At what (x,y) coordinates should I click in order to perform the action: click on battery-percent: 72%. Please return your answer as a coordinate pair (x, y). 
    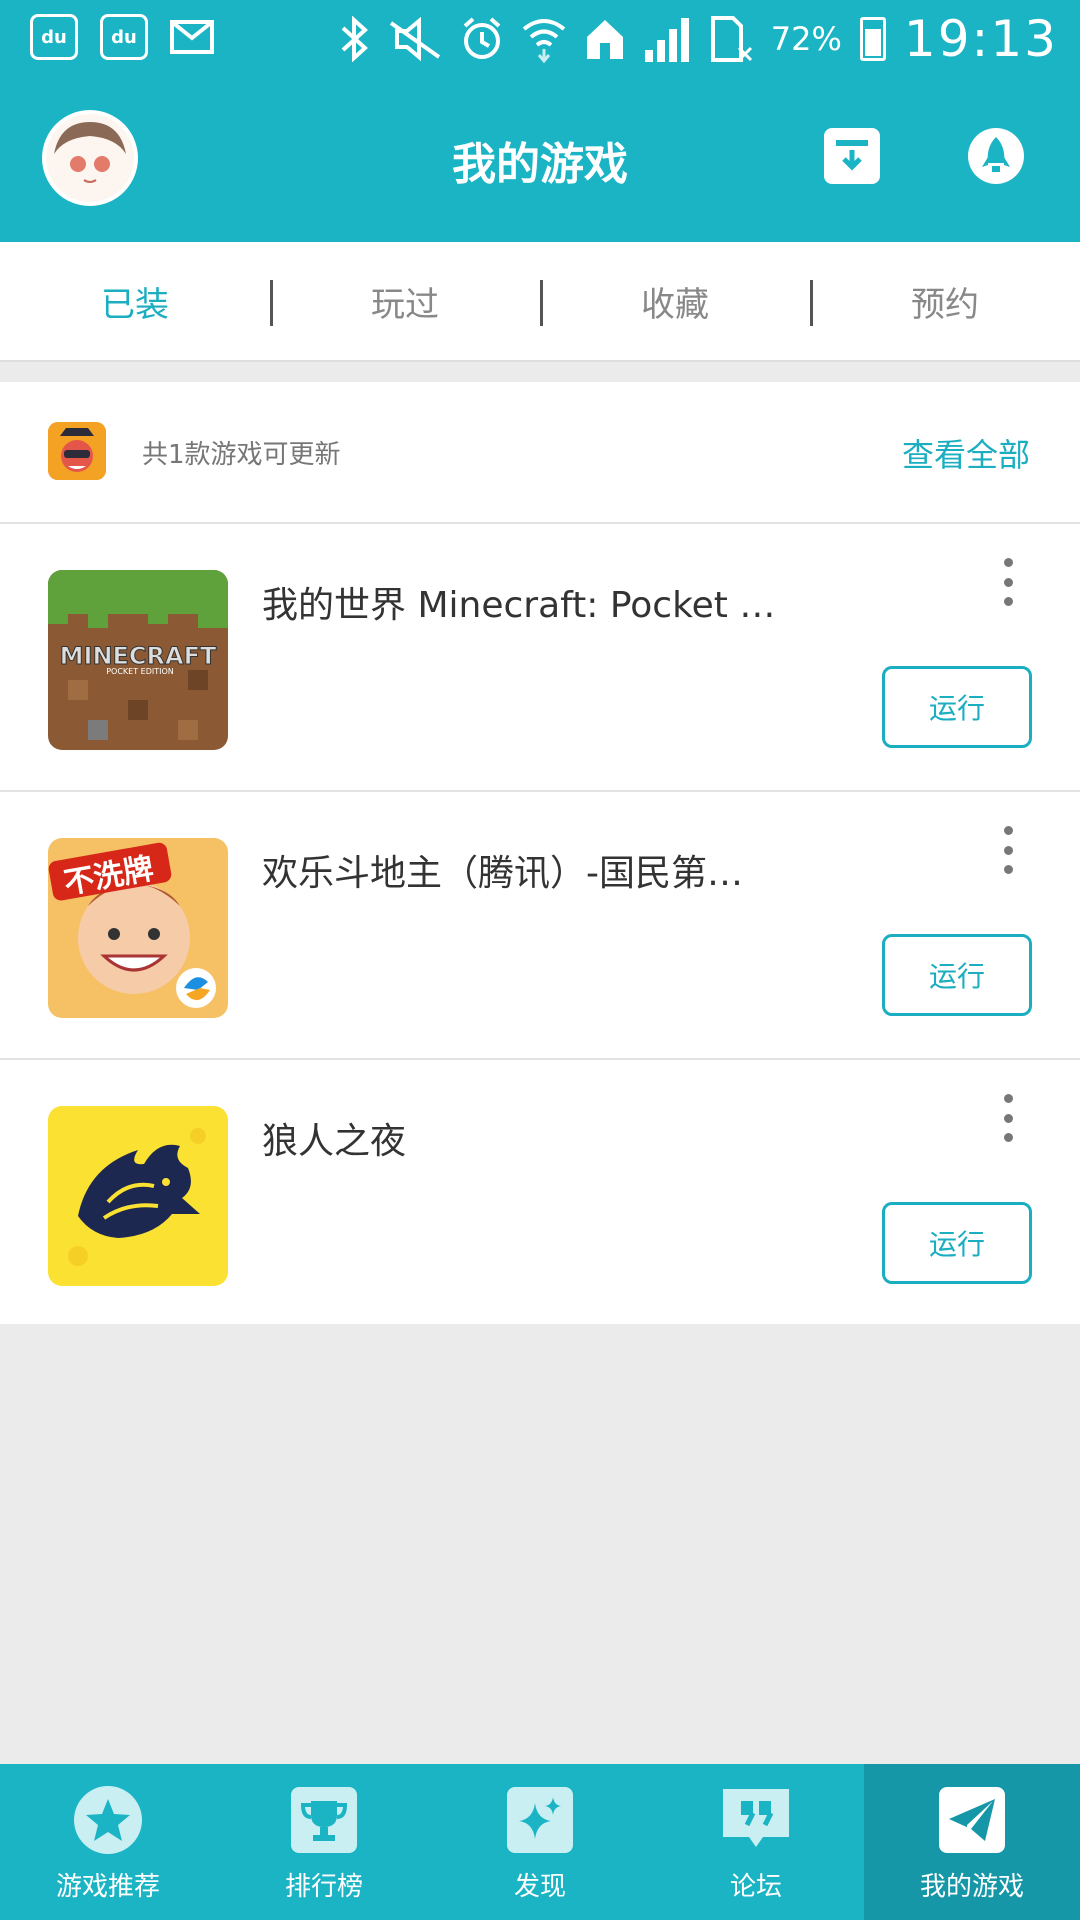
    Looking at the image, I should click on (806, 39).